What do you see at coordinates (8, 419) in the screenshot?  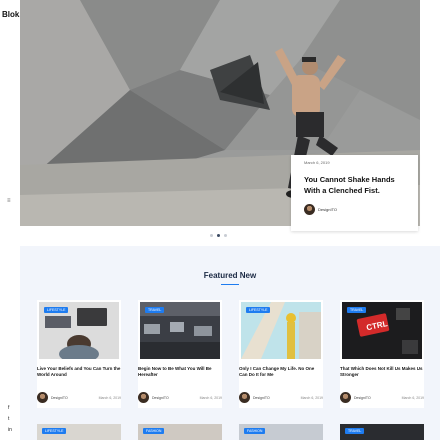 I see `twitter-icon: t` at bounding box center [8, 419].